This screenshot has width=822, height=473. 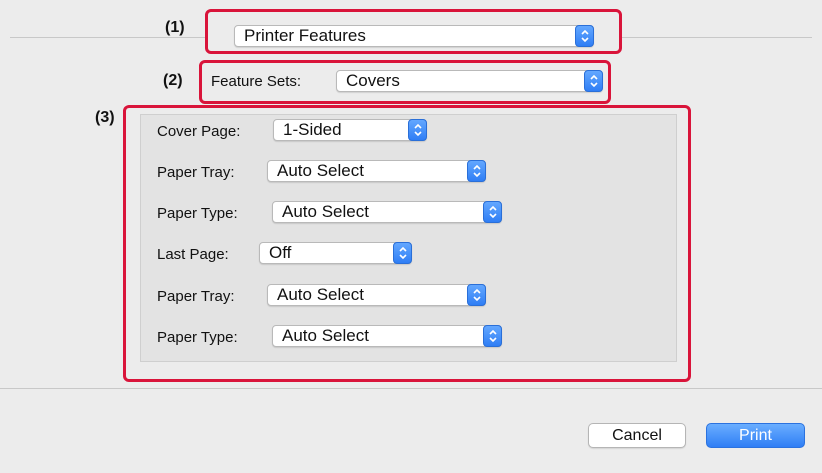 What do you see at coordinates (411, 388) in the screenshot?
I see `bottom-separator` at bounding box center [411, 388].